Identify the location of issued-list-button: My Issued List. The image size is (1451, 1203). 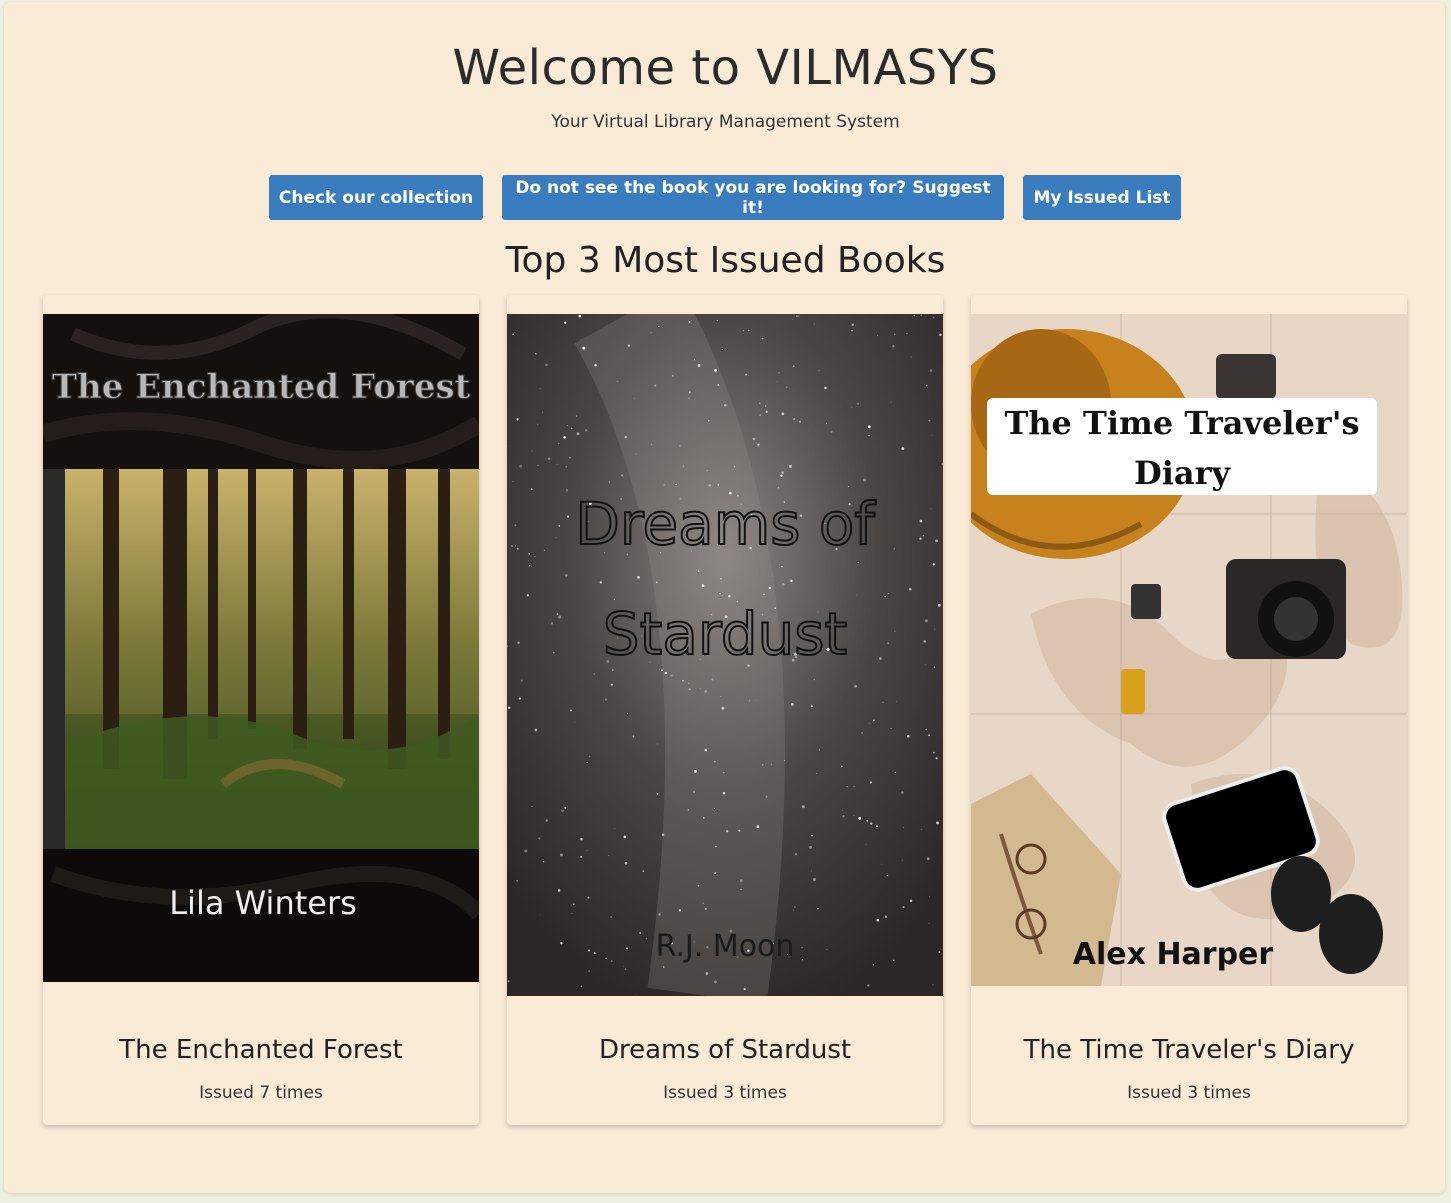
(1102, 197).